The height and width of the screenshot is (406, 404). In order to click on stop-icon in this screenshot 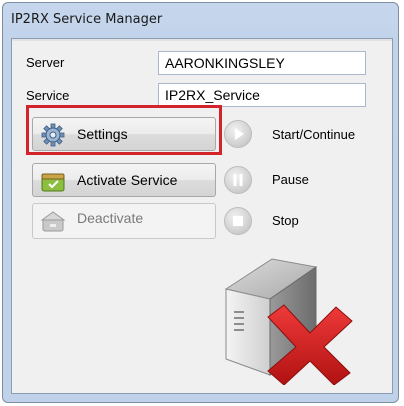, I will do `click(238, 221)`.